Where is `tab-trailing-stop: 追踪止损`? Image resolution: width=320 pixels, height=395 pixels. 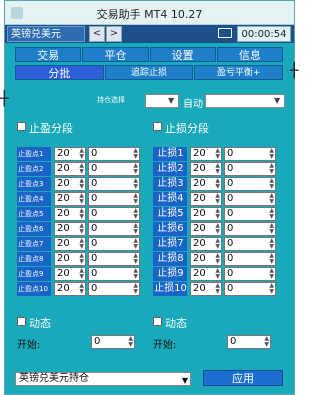 tab-trailing-stop: 追踪止损 is located at coordinates (149, 72).